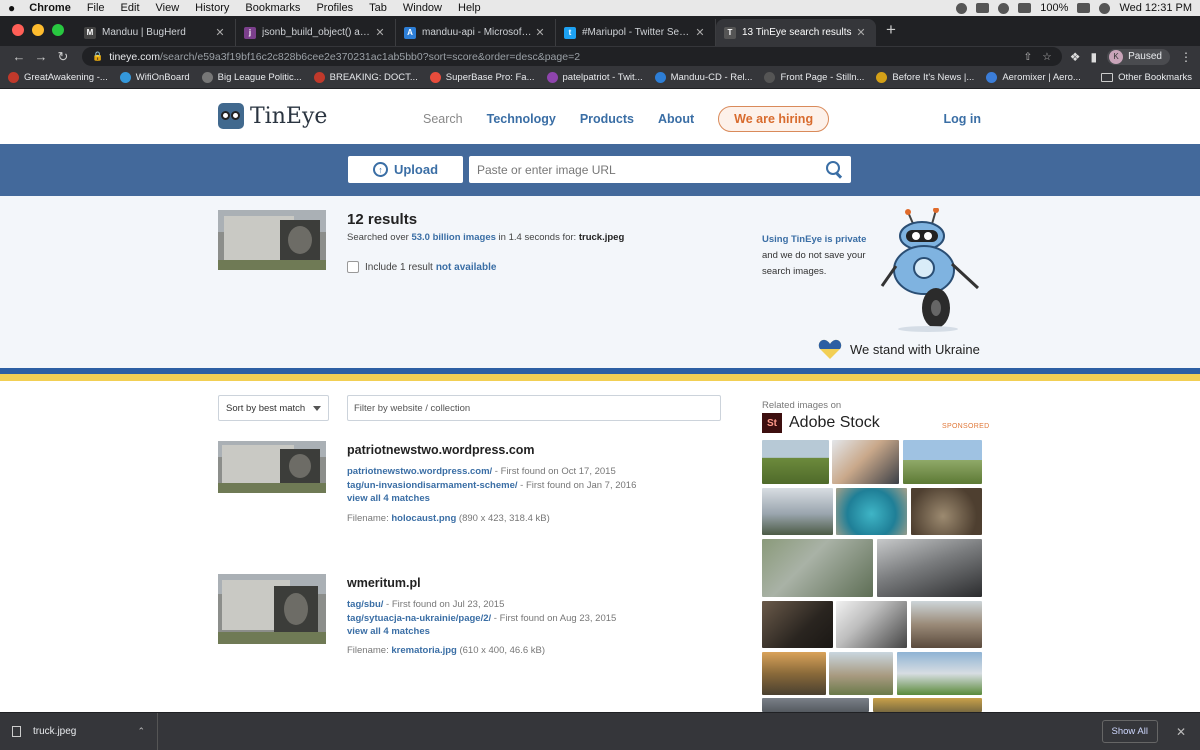 Image resolution: width=1200 pixels, height=750 pixels. I want to click on filter-input: Filter by website / collection, so click(534, 408).